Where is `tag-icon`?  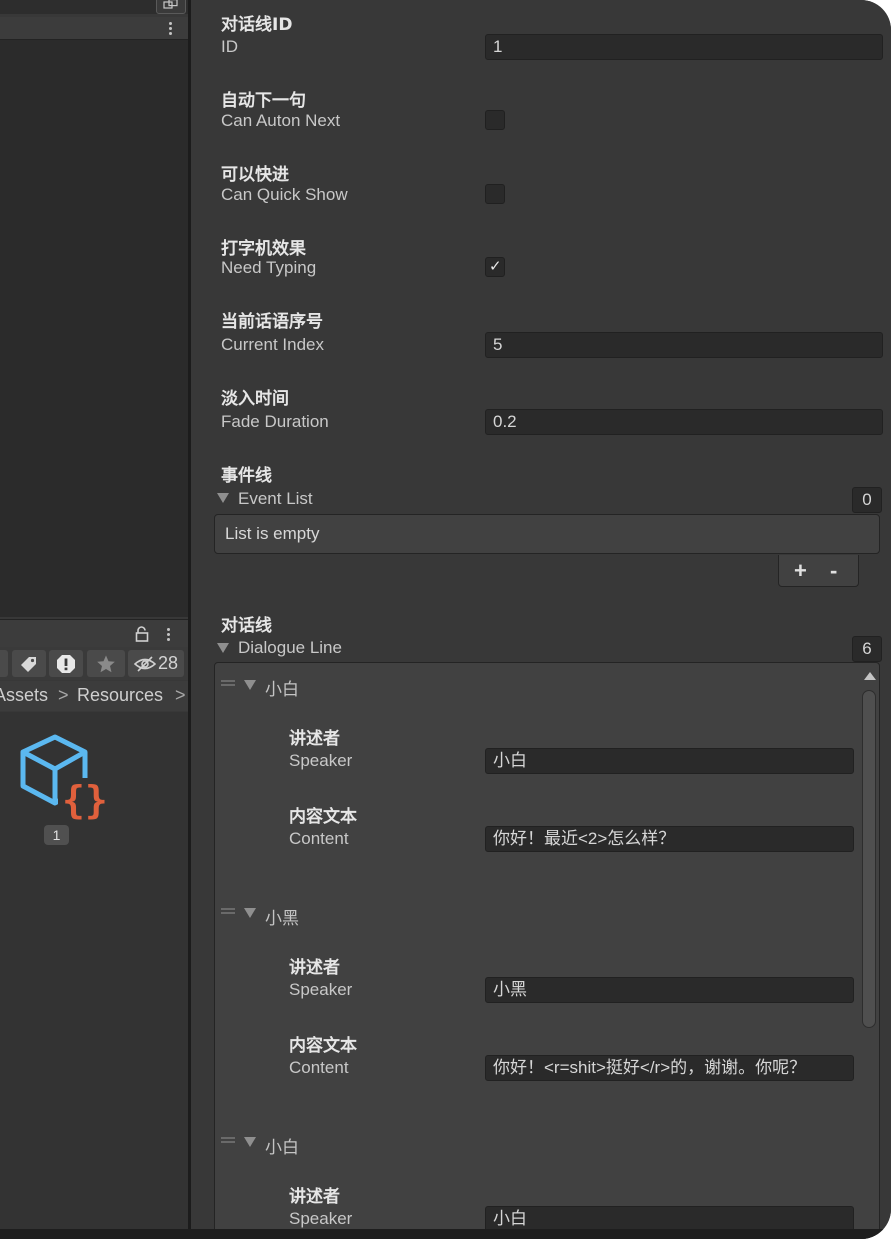 tag-icon is located at coordinates (28, 664).